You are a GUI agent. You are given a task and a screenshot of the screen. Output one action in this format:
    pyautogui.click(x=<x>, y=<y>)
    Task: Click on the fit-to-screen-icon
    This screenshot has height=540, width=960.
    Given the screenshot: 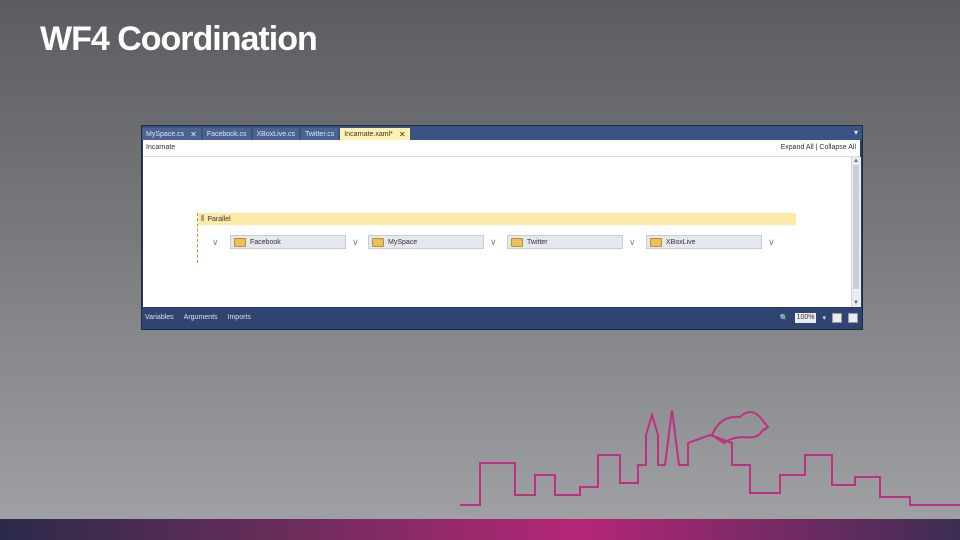 What is the action you would take?
    pyautogui.click(x=837, y=318)
    